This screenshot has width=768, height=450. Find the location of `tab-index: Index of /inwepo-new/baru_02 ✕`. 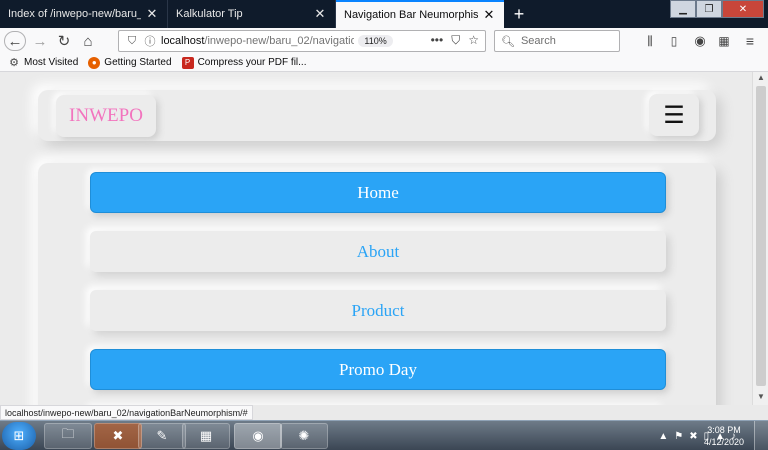

tab-index: Index of /inwepo-new/baru_02 ✕ is located at coordinates (84, 14).